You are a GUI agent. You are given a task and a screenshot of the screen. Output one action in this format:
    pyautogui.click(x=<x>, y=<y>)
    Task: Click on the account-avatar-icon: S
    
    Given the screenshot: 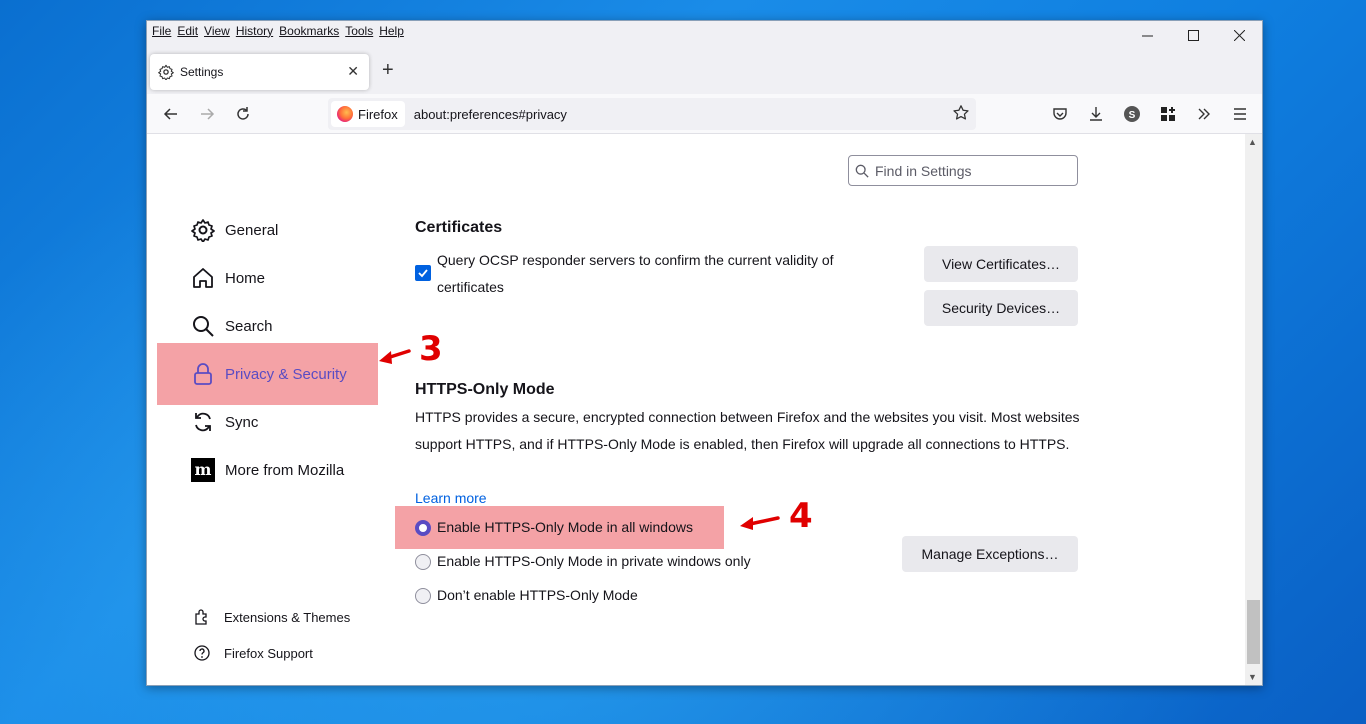 What is the action you would take?
    pyautogui.click(x=1132, y=114)
    